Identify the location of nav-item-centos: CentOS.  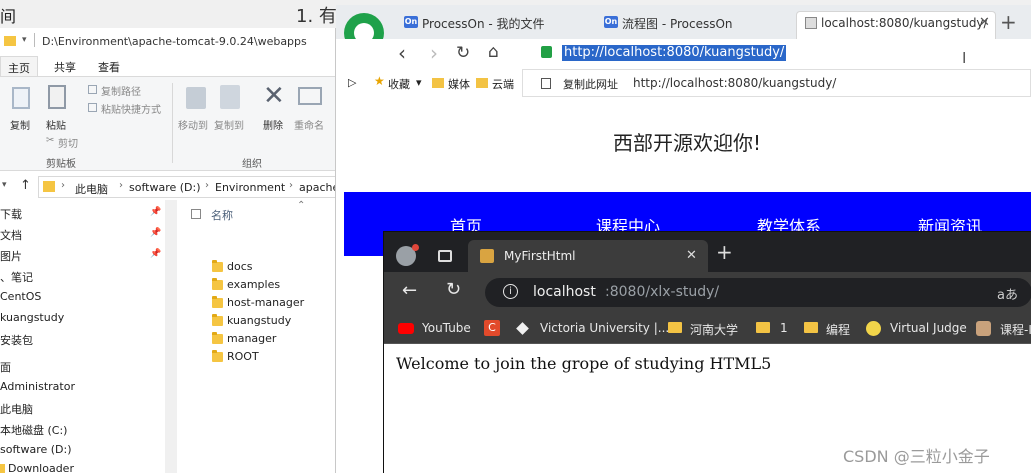
(20, 296).